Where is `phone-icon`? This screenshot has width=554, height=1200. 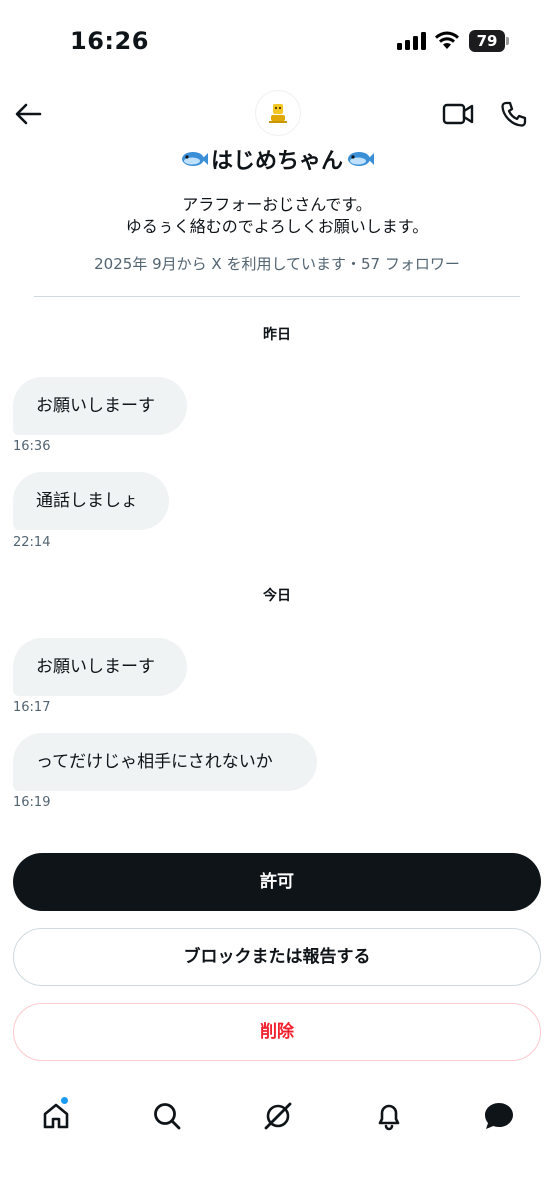 phone-icon is located at coordinates (514, 114).